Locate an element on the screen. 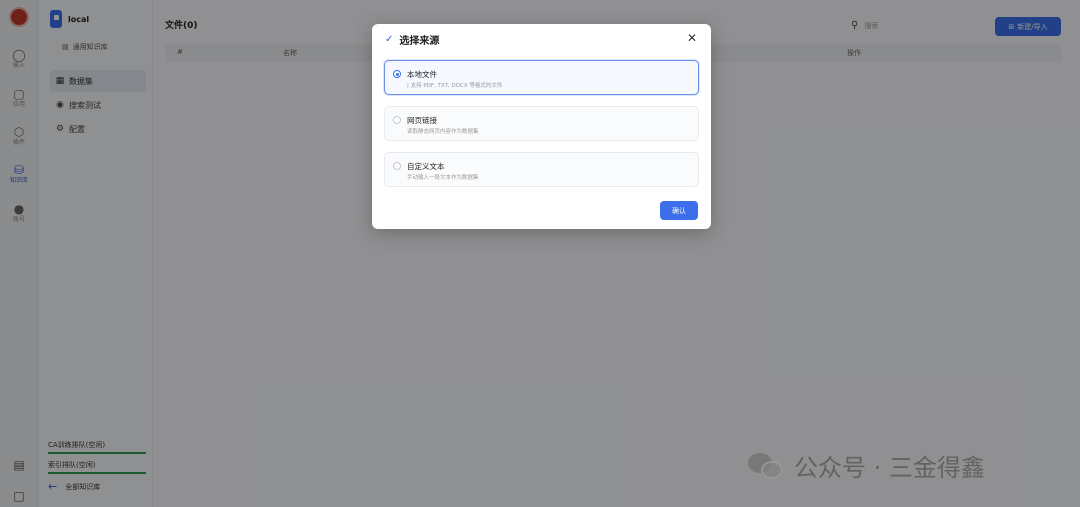 The height and width of the screenshot is (507, 1080). watermark: 公众号 · 三金得鑫 is located at coordinates (866, 465).